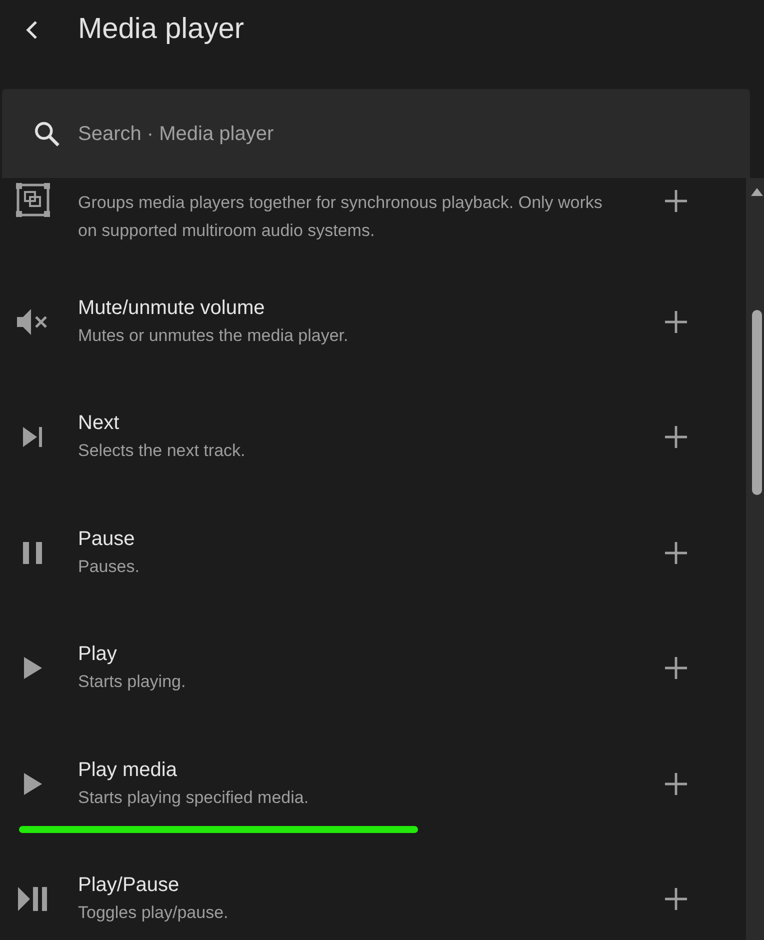  What do you see at coordinates (341, 217) in the screenshot?
I see `item-description: Groups media players together for synchronous playback. Only works on supported multiroom audio systems.` at bounding box center [341, 217].